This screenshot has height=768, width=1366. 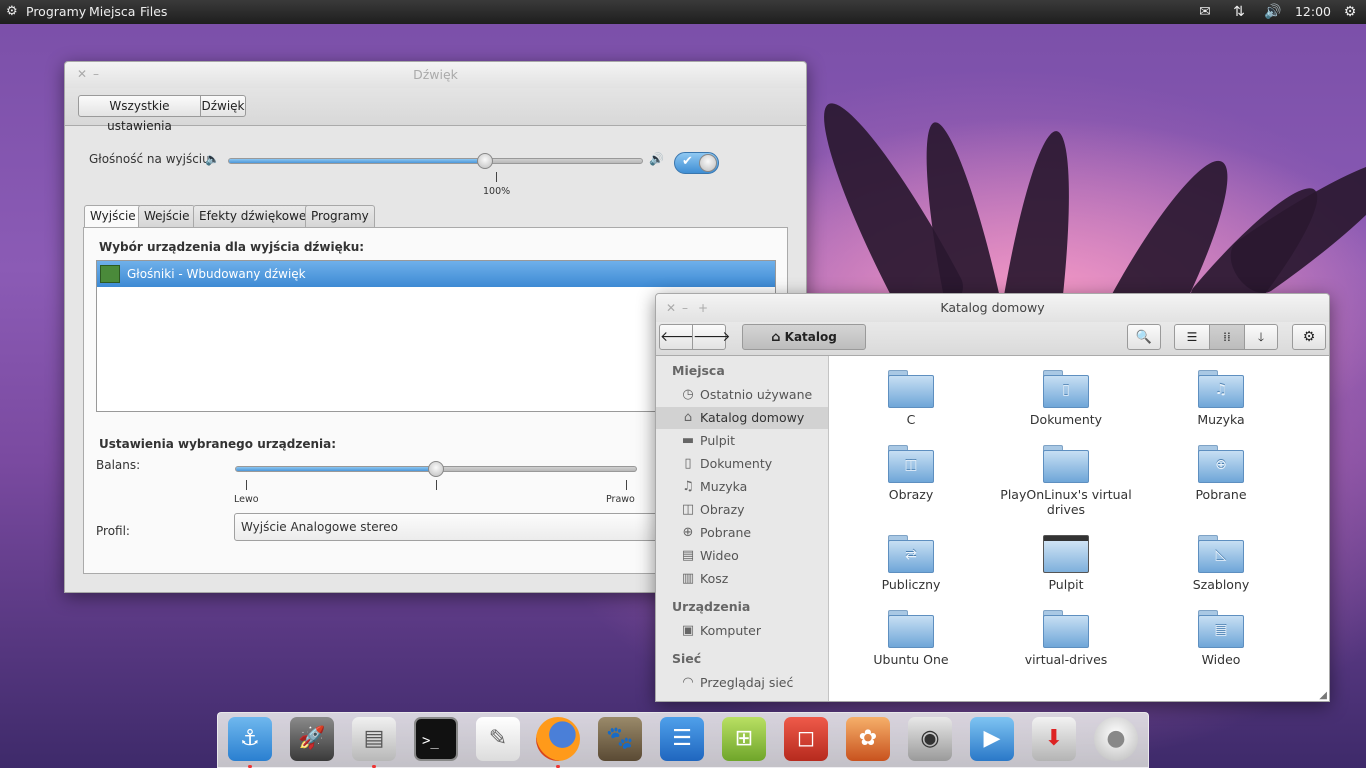 What do you see at coordinates (1054, 739) in the screenshot?
I see `installer-icon: ⬇` at bounding box center [1054, 739].